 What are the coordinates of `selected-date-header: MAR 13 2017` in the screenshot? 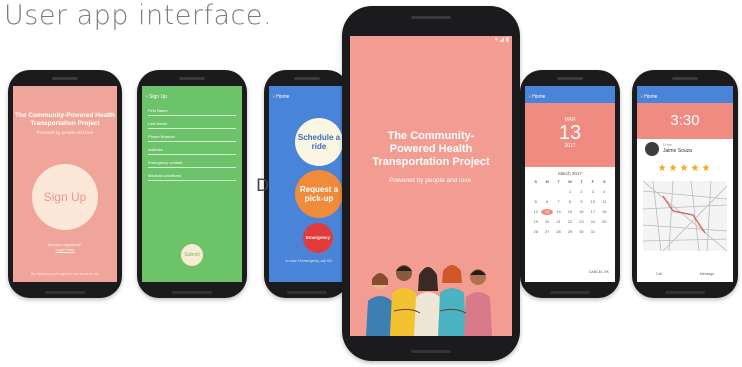 It's located at (570, 135).